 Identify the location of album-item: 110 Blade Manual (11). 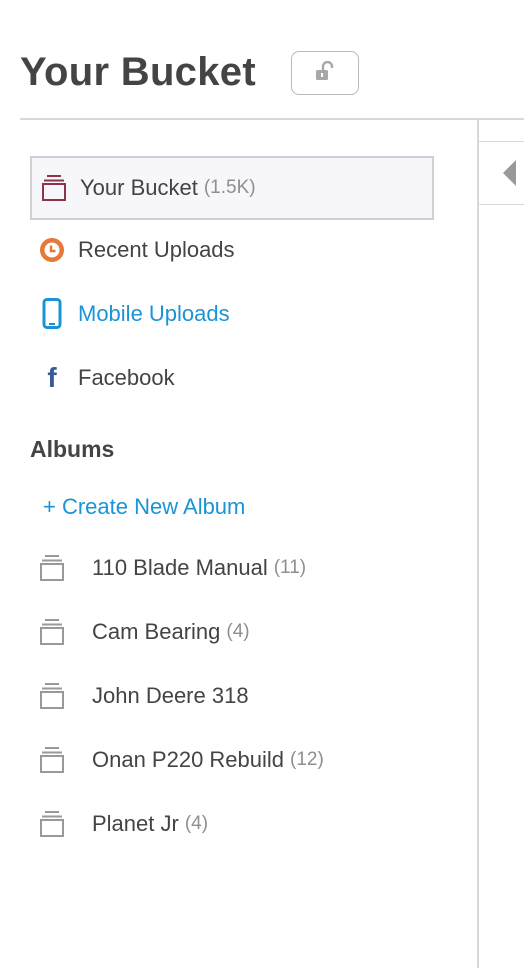
(236, 568).